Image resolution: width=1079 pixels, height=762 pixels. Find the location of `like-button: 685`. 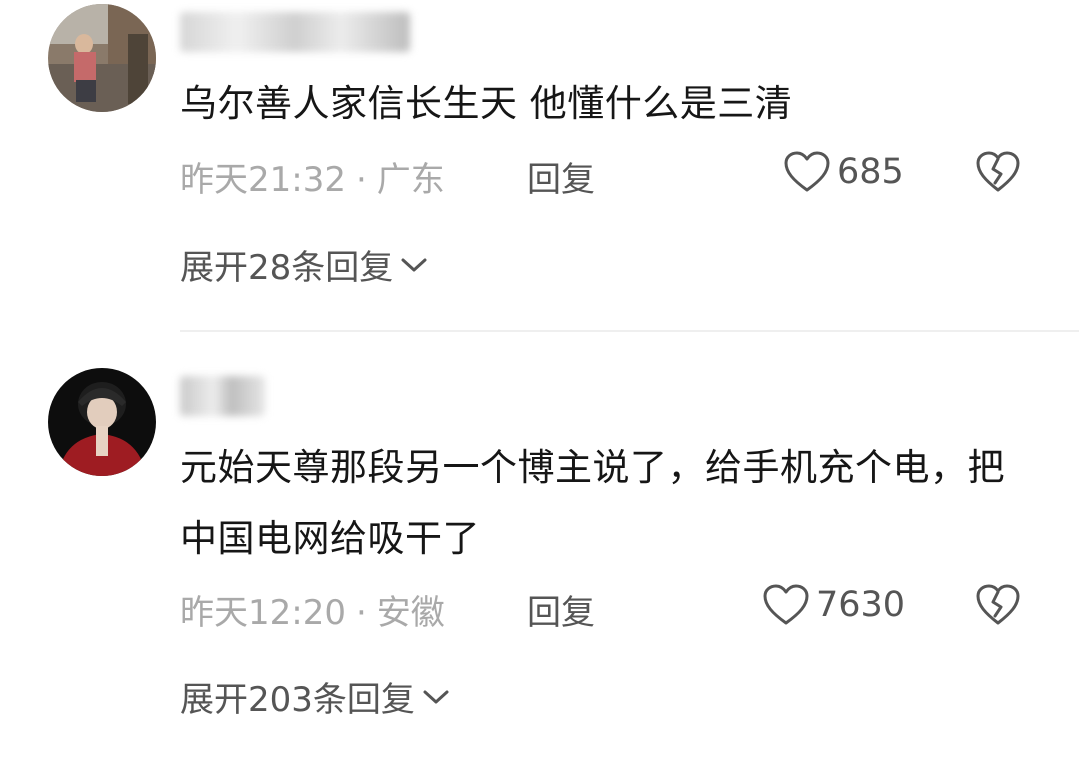

like-button: 685 is located at coordinates (843, 172).